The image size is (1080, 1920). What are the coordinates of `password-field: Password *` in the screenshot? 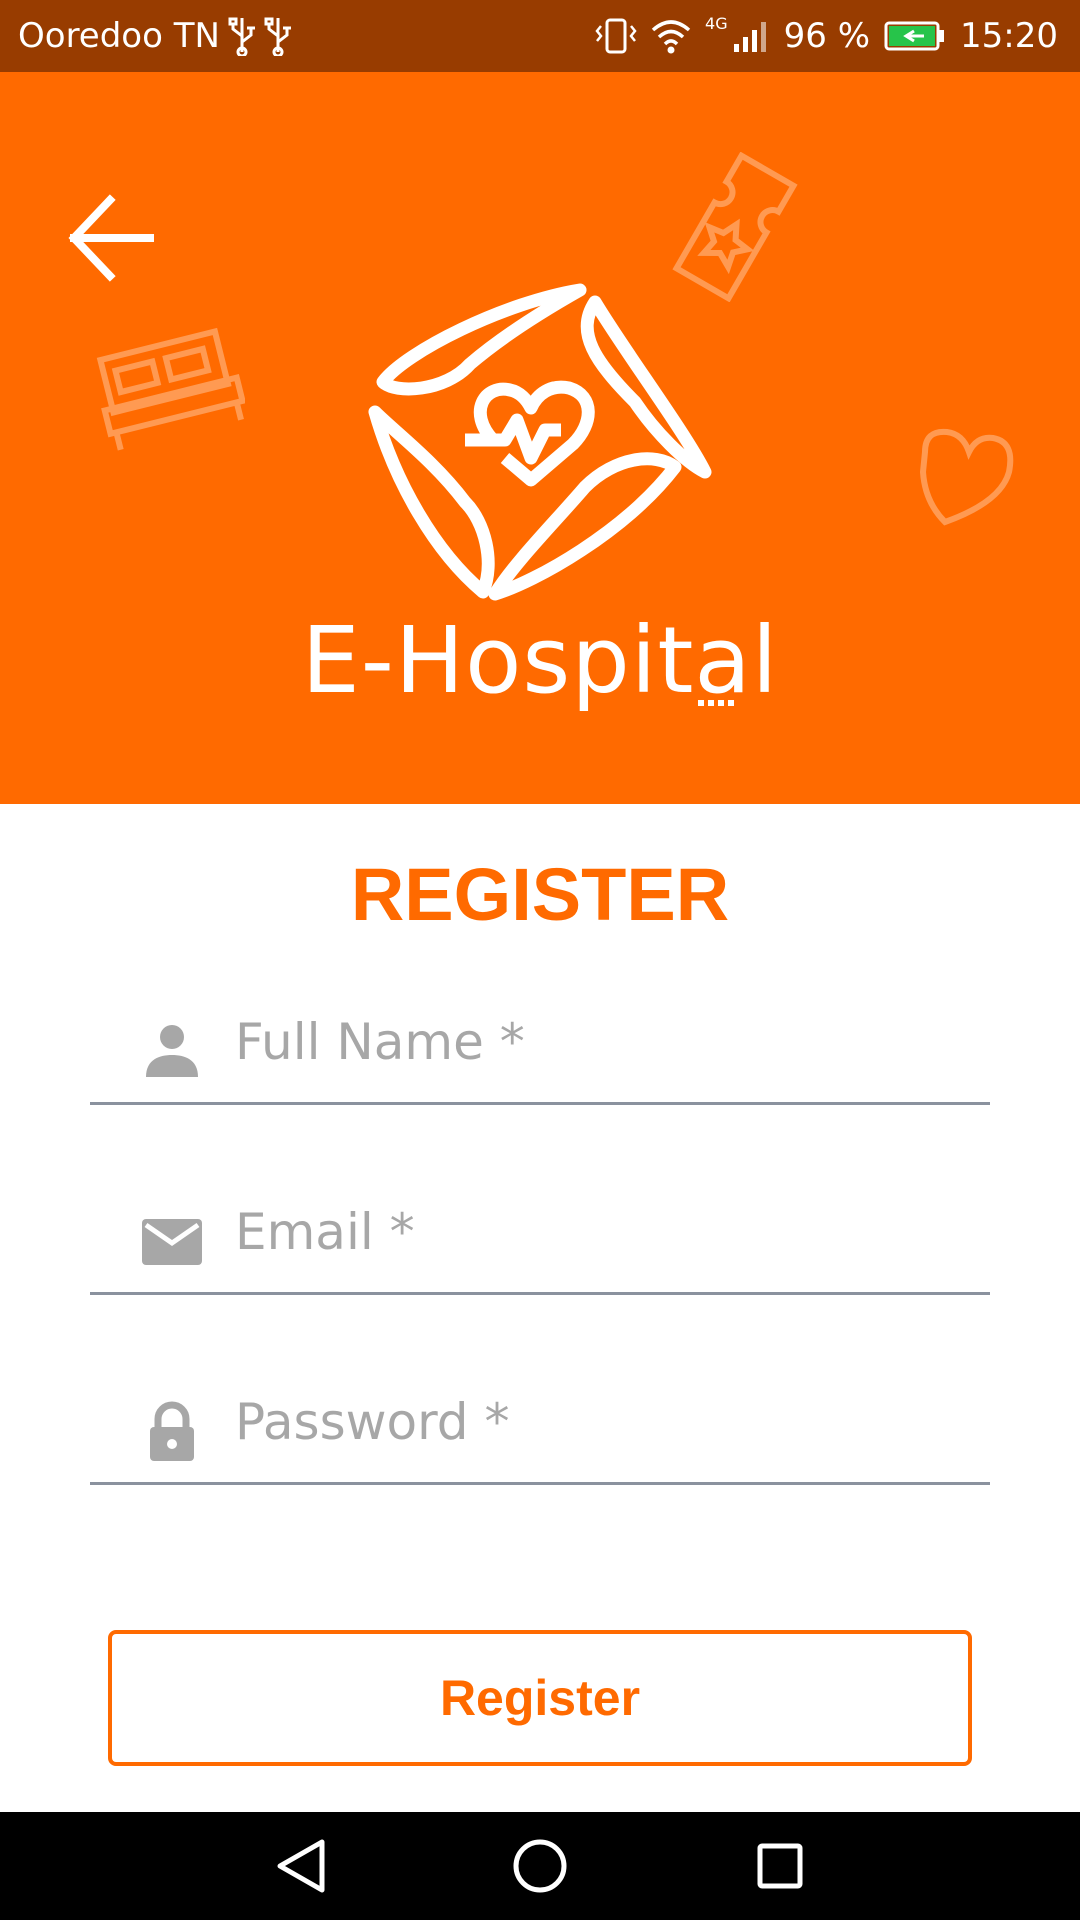 It's located at (540, 1430).